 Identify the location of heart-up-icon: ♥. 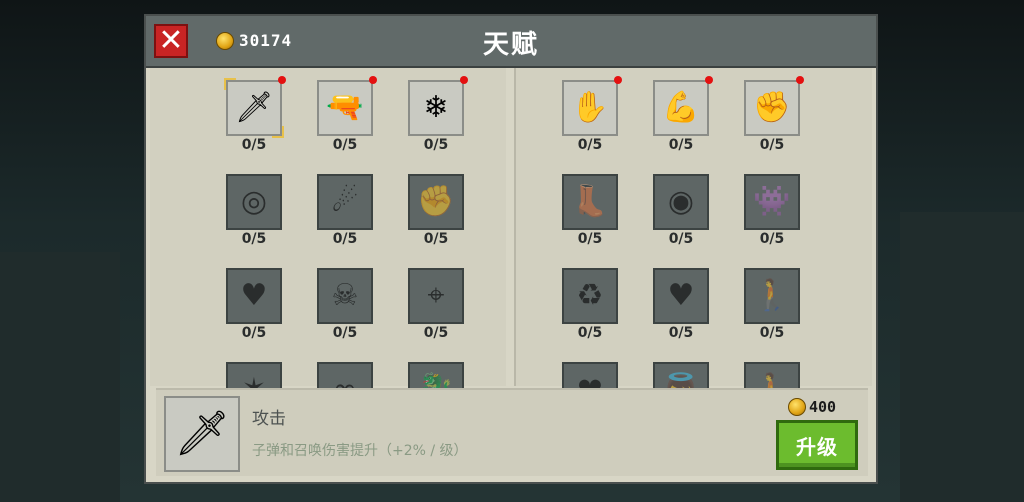
(254, 295).